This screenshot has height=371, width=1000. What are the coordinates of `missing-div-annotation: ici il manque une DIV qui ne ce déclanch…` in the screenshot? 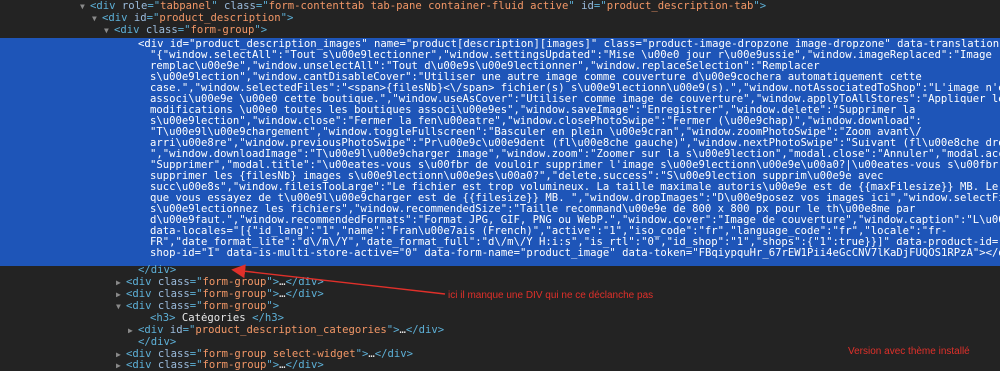 It's located at (551, 295).